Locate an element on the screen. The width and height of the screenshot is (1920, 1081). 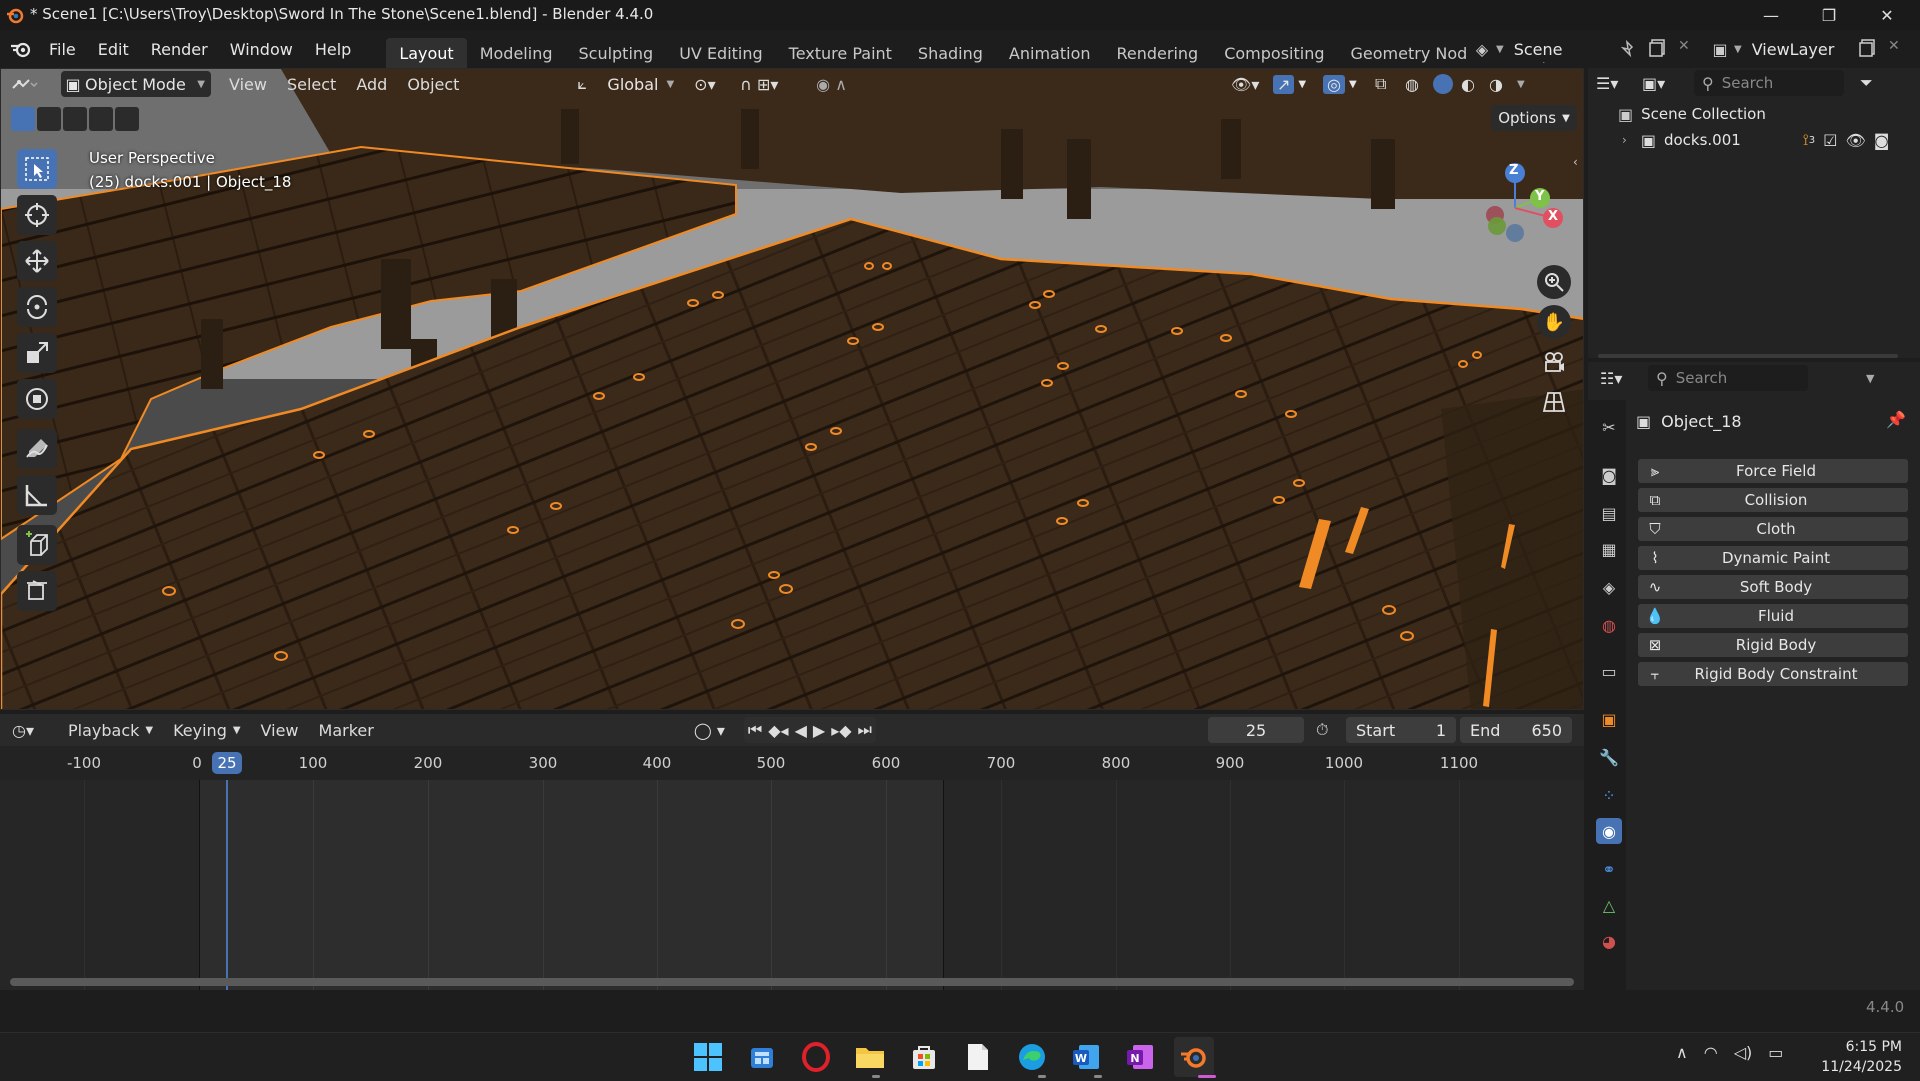
eye-icon: 👁 is located at coordinates (1855, 140).